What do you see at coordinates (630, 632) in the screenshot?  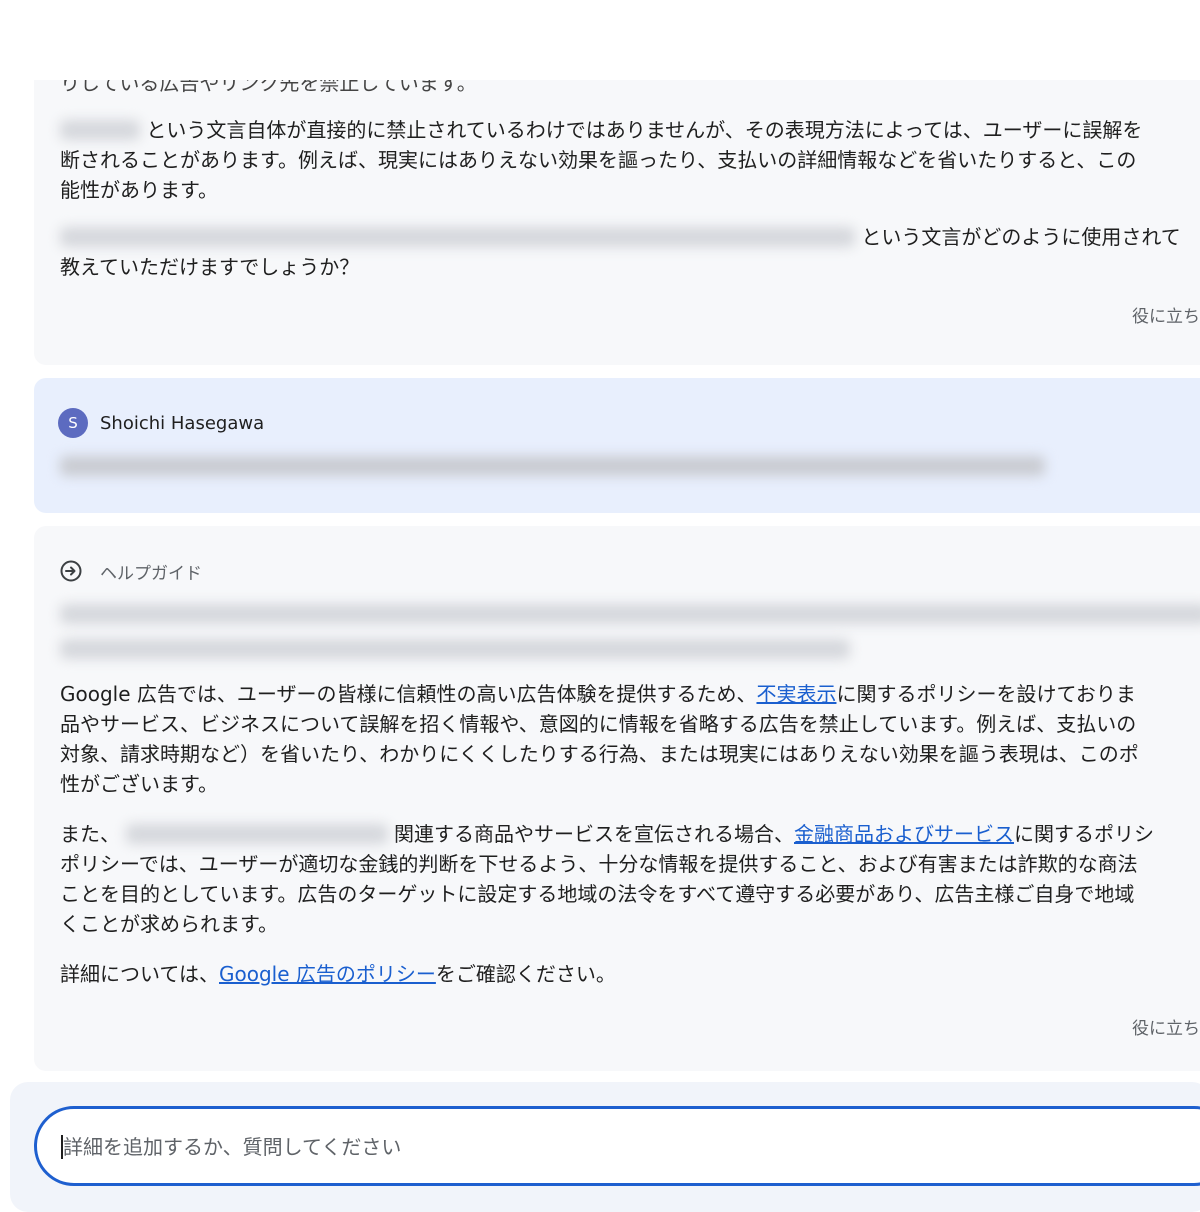 I see `redacted-intro` at bounding box center [630, 632].